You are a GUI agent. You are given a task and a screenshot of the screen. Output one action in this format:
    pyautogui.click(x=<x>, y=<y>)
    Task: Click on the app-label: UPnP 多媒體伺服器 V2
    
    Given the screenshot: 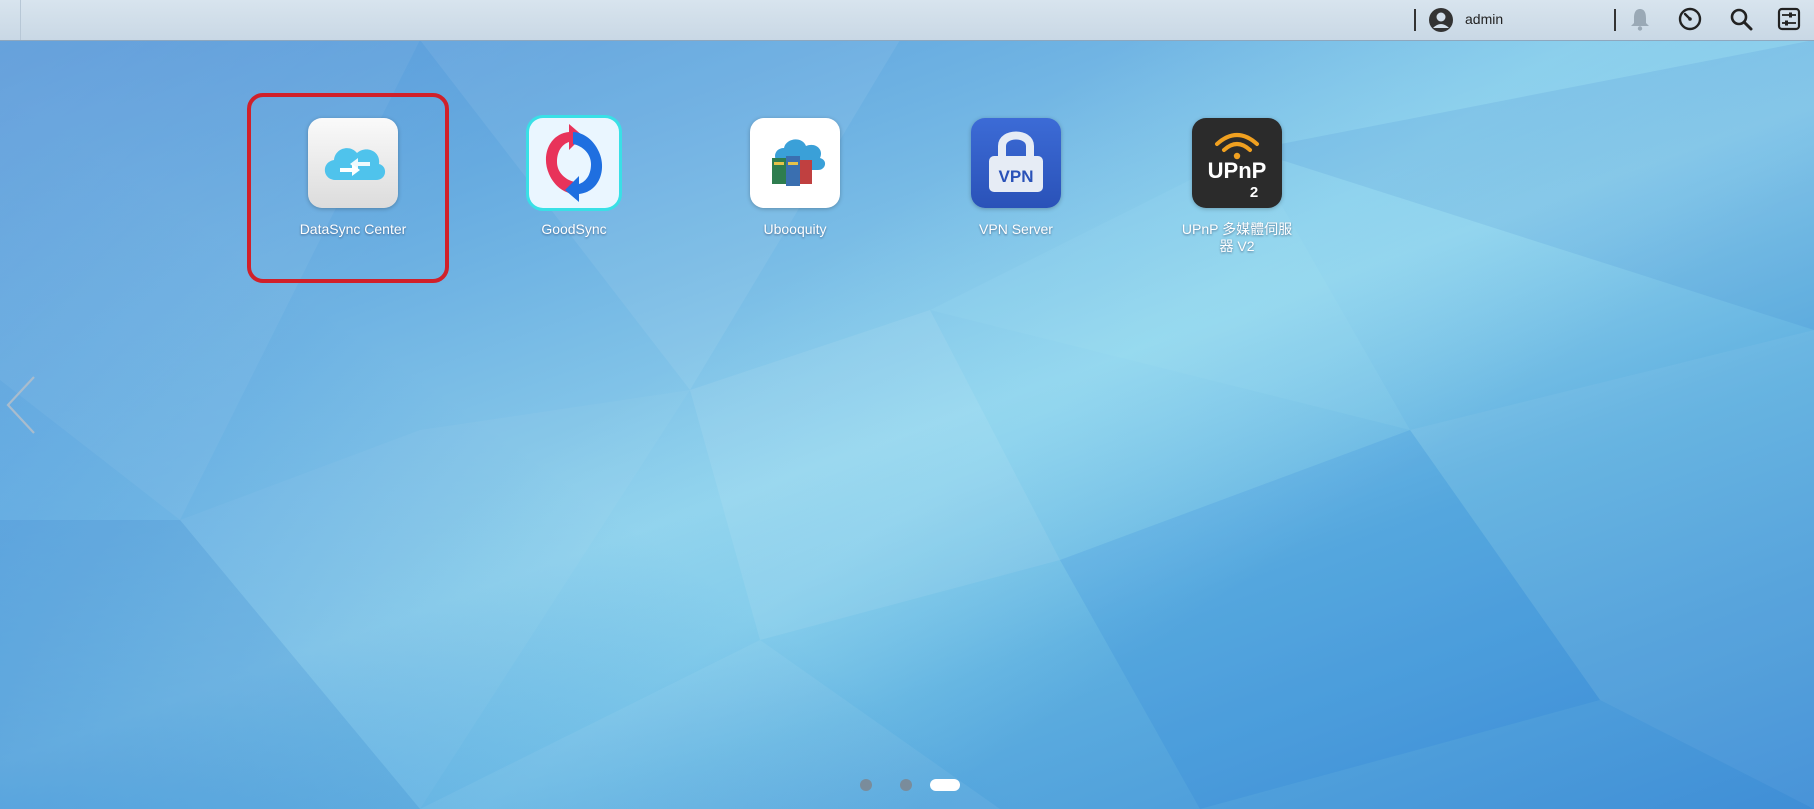 What is the action you would take?
    pyautogui.click(x=1237, y=237)
    